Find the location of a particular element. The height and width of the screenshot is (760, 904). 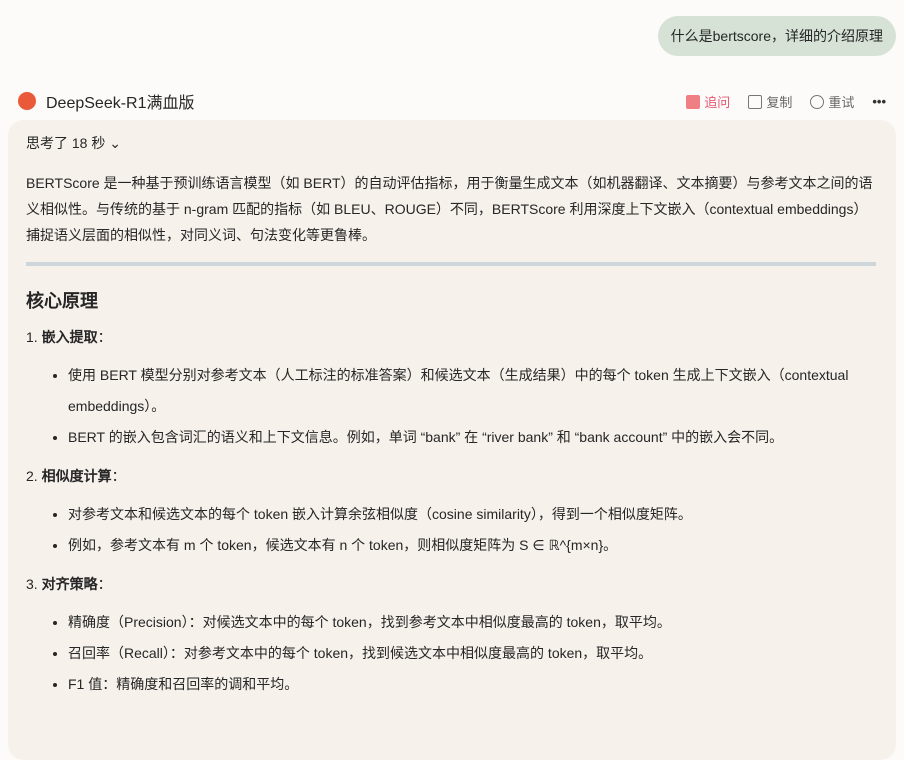

section-number: 2. is located at coordinates (32, 476).